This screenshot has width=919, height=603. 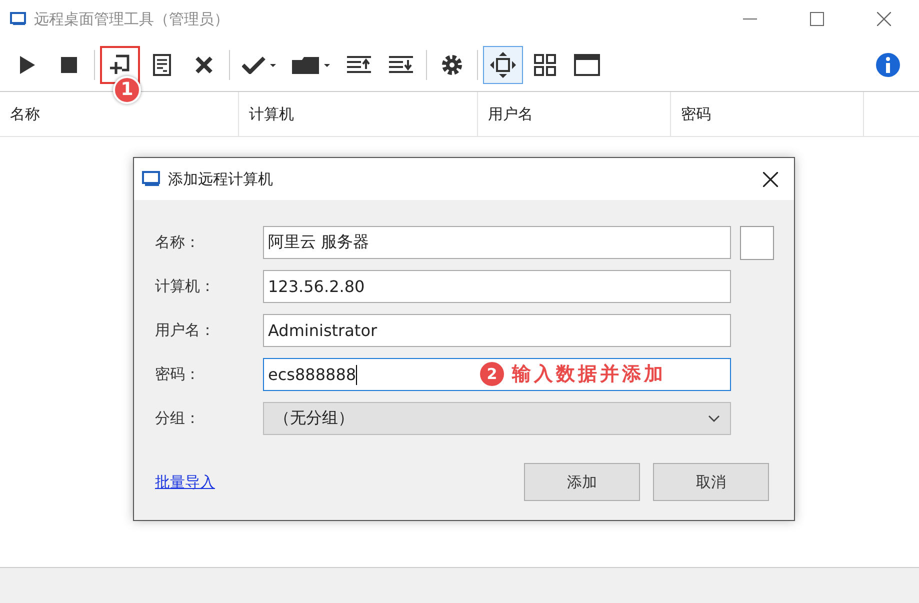 I want to click on delete-icon, so click(x=204, y=65).